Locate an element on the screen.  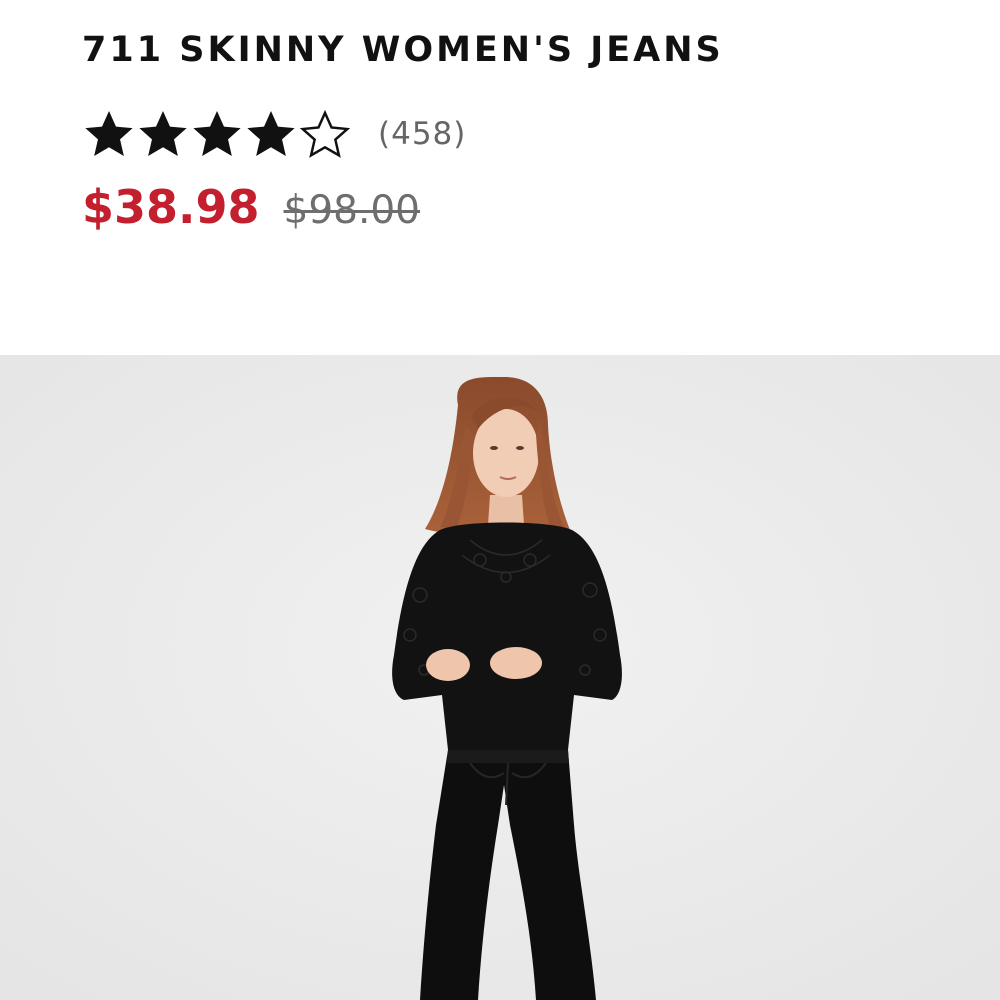
sale-price: $38.98 is located at coordinates (171, 207).